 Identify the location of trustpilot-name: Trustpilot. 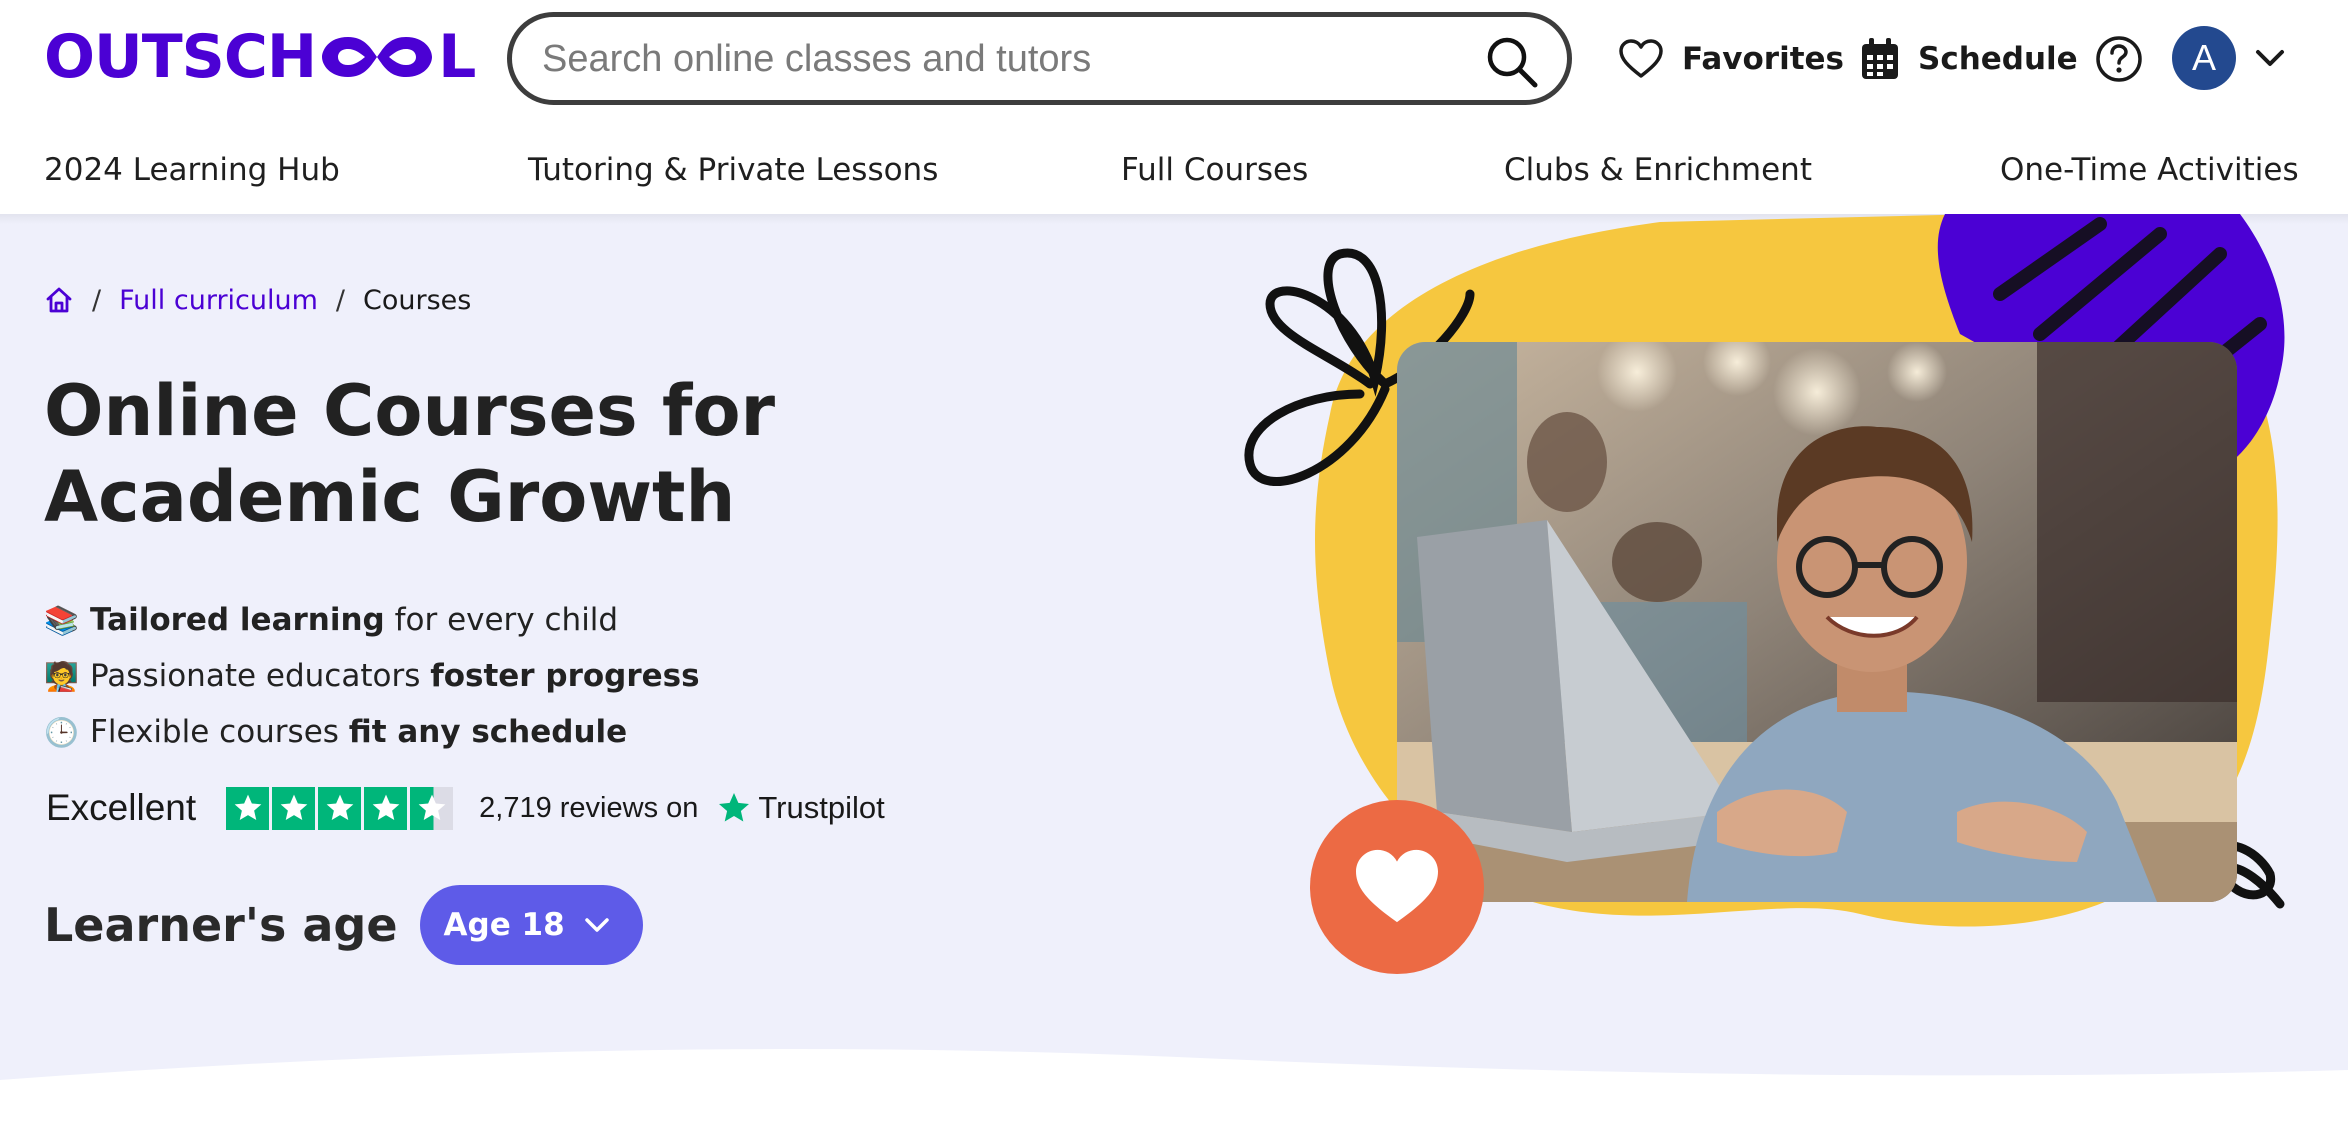
(821, 807).